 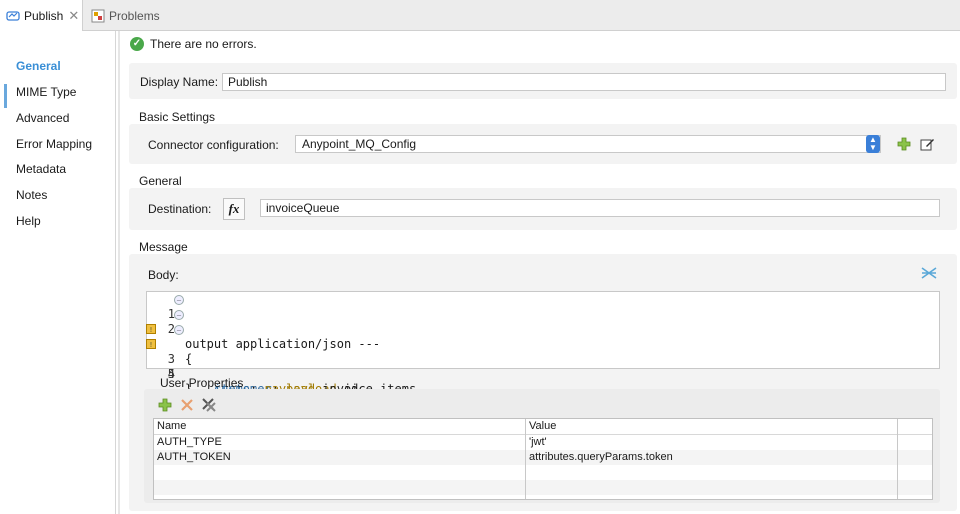 What do you see at coordinates (42, 118) in the screenshot?
I see `sidebar-item-advanced: Advanced` at bounding box center [42, 118].